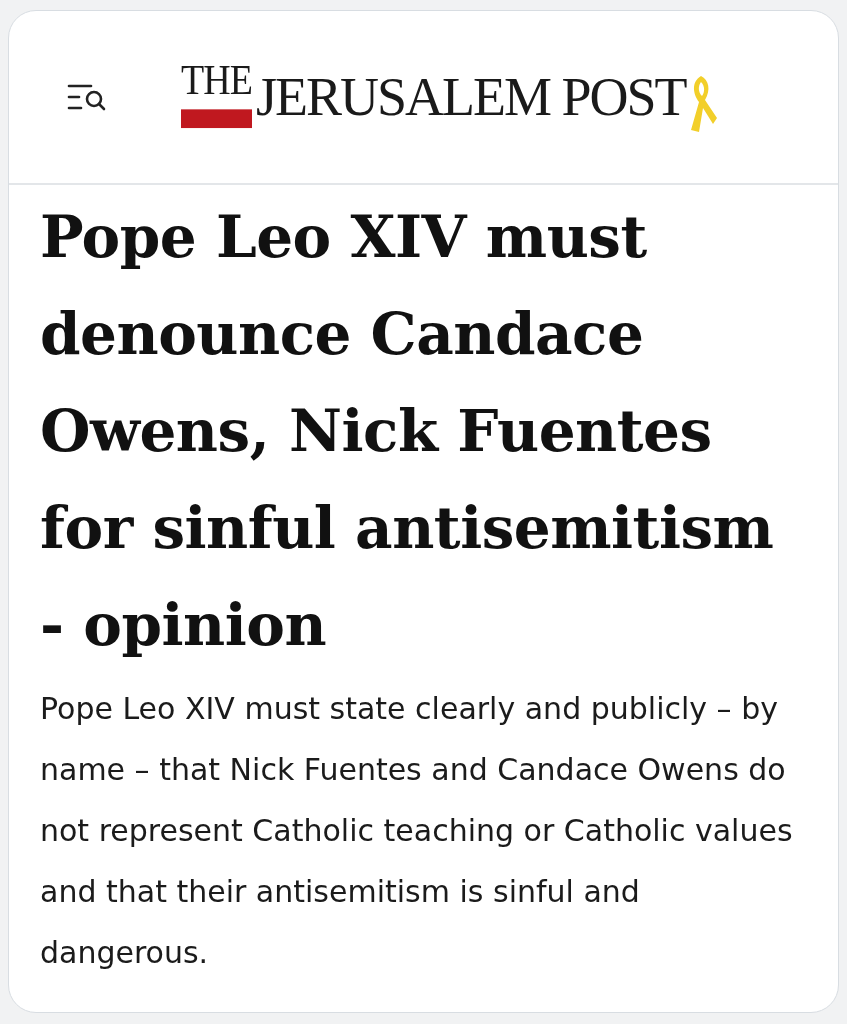 The height and width of the screenshot is (1024, 847). What do you see at coordinates (470, 97) in the screenshot?
I see `logo-wordmark: JERUSALEM POST` at bounding box center [470, 97].